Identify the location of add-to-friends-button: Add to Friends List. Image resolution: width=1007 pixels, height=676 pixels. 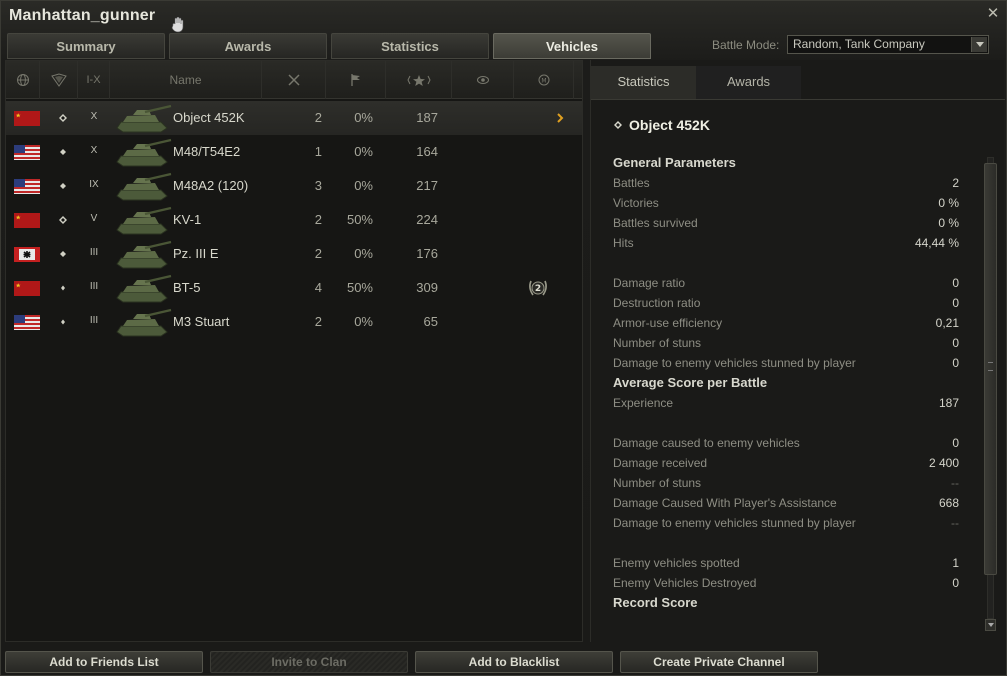
(104, 662).